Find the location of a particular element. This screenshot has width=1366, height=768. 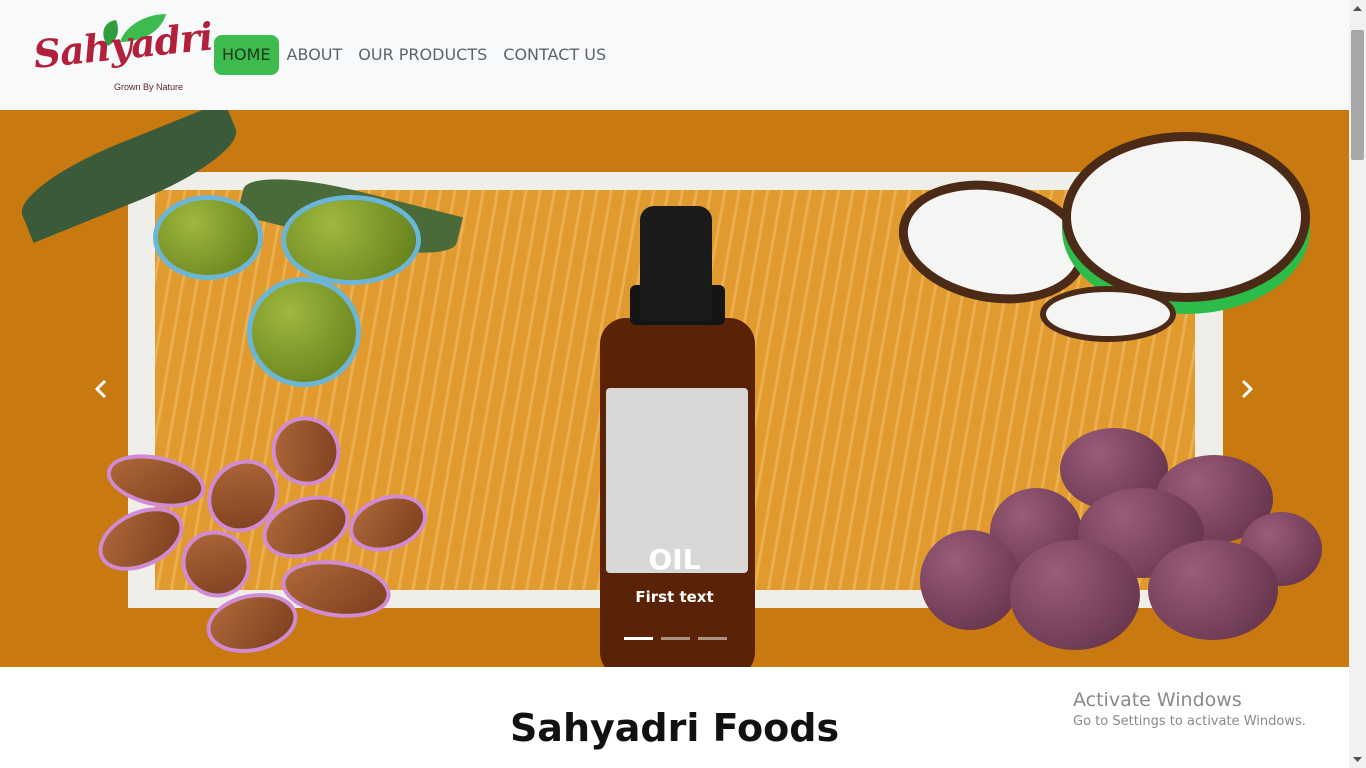

coconut-half is located at coordinates (1186, 217).